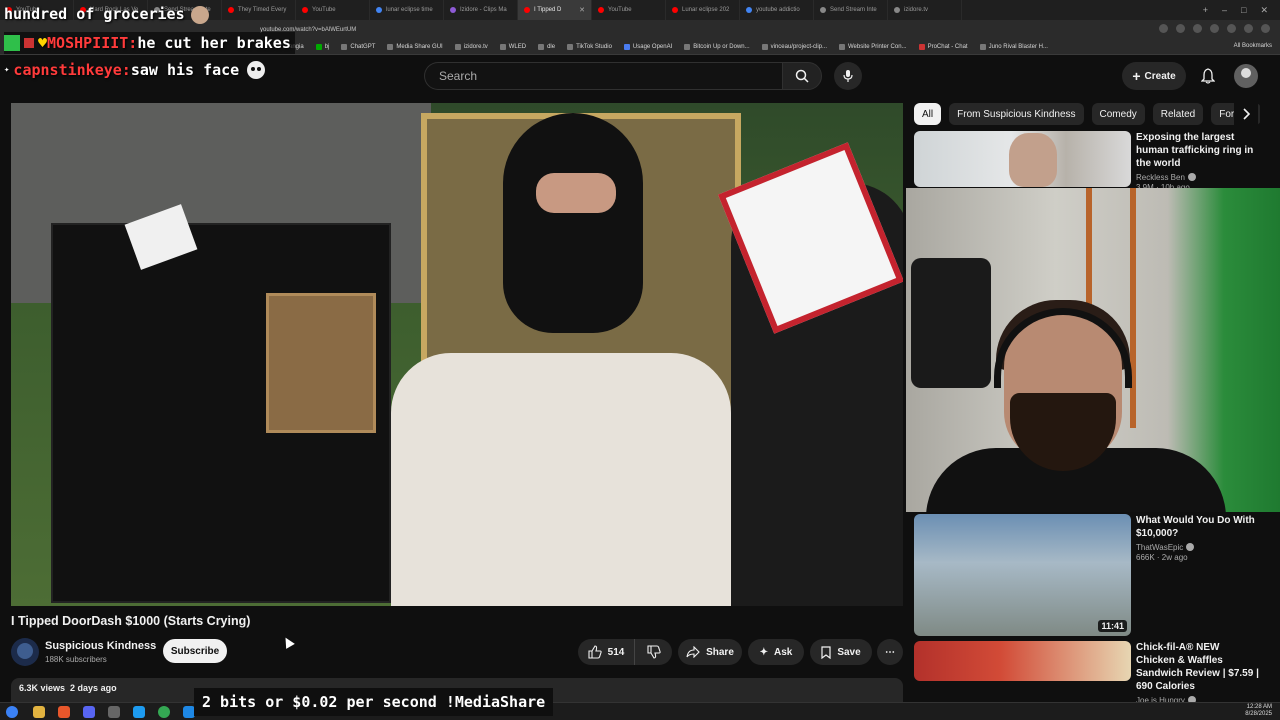 Image resolution: width=1280 pixels, height=720 pixels. What do you see at coordinates (39, 712) in the screenshot?
I see `file-explorer-icon` at bounding box center [39, 712].